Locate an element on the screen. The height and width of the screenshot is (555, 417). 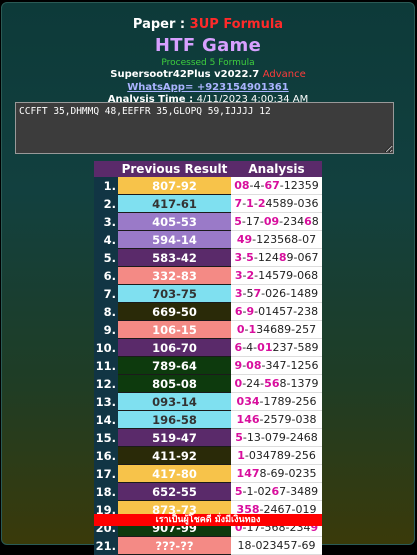
whatsapp-link: WhatsApp= +923154901361 is located at coordinates (208, 87).